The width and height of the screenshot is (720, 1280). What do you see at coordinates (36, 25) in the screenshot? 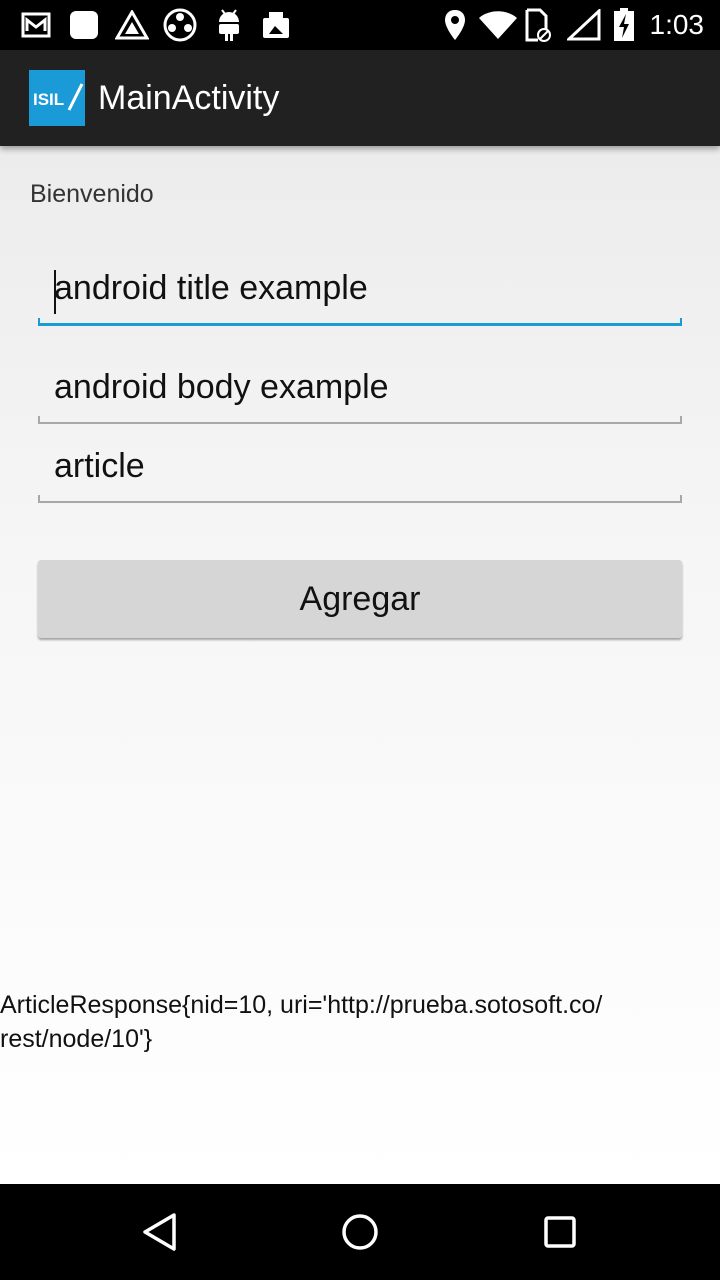
I see `gmail-icon` at bounding box center [36, 25].